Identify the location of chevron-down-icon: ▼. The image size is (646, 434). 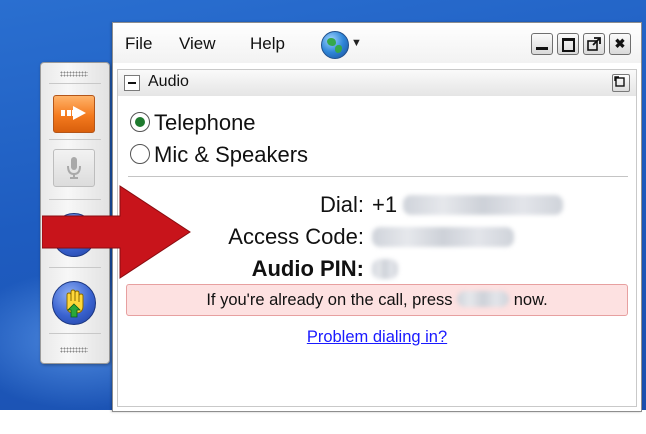
(356, 43).